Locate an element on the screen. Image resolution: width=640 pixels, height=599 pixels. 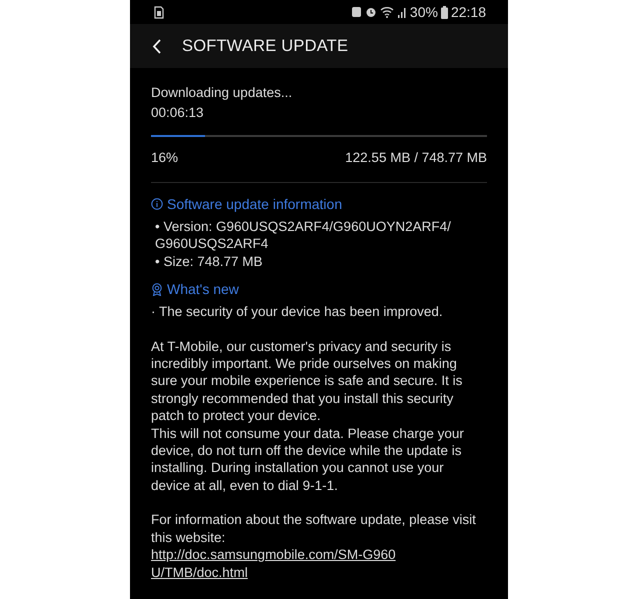
info-item: • Size: 748.77 MB is located at coordinates (209, 261).